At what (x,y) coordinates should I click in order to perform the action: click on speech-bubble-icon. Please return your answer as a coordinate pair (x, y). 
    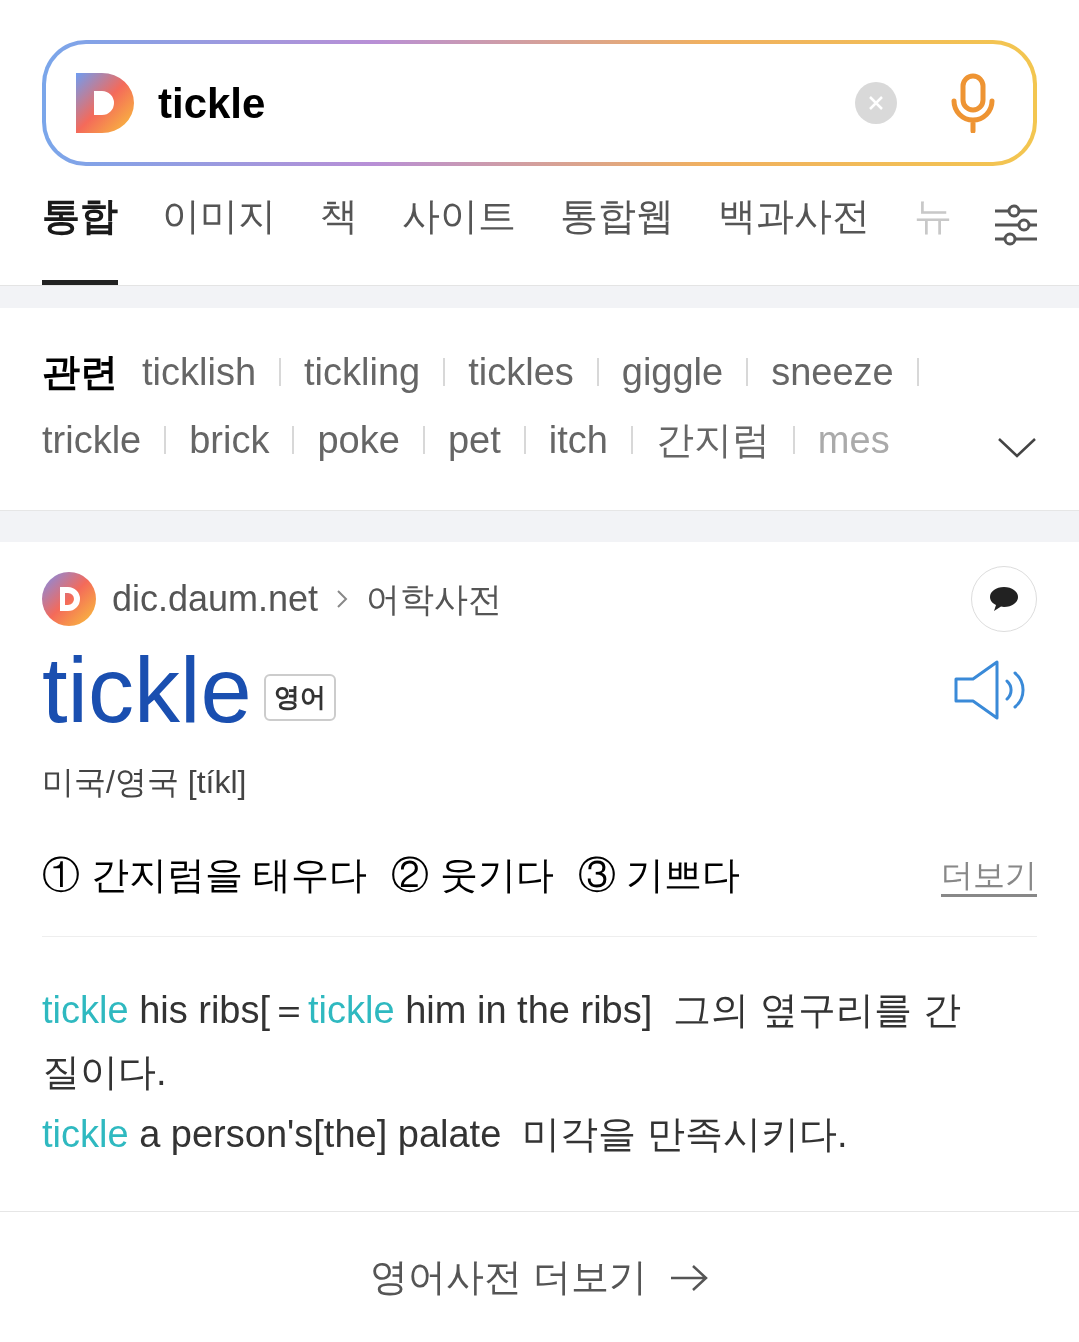
    Looking at the image, I should click on (1004, 599).